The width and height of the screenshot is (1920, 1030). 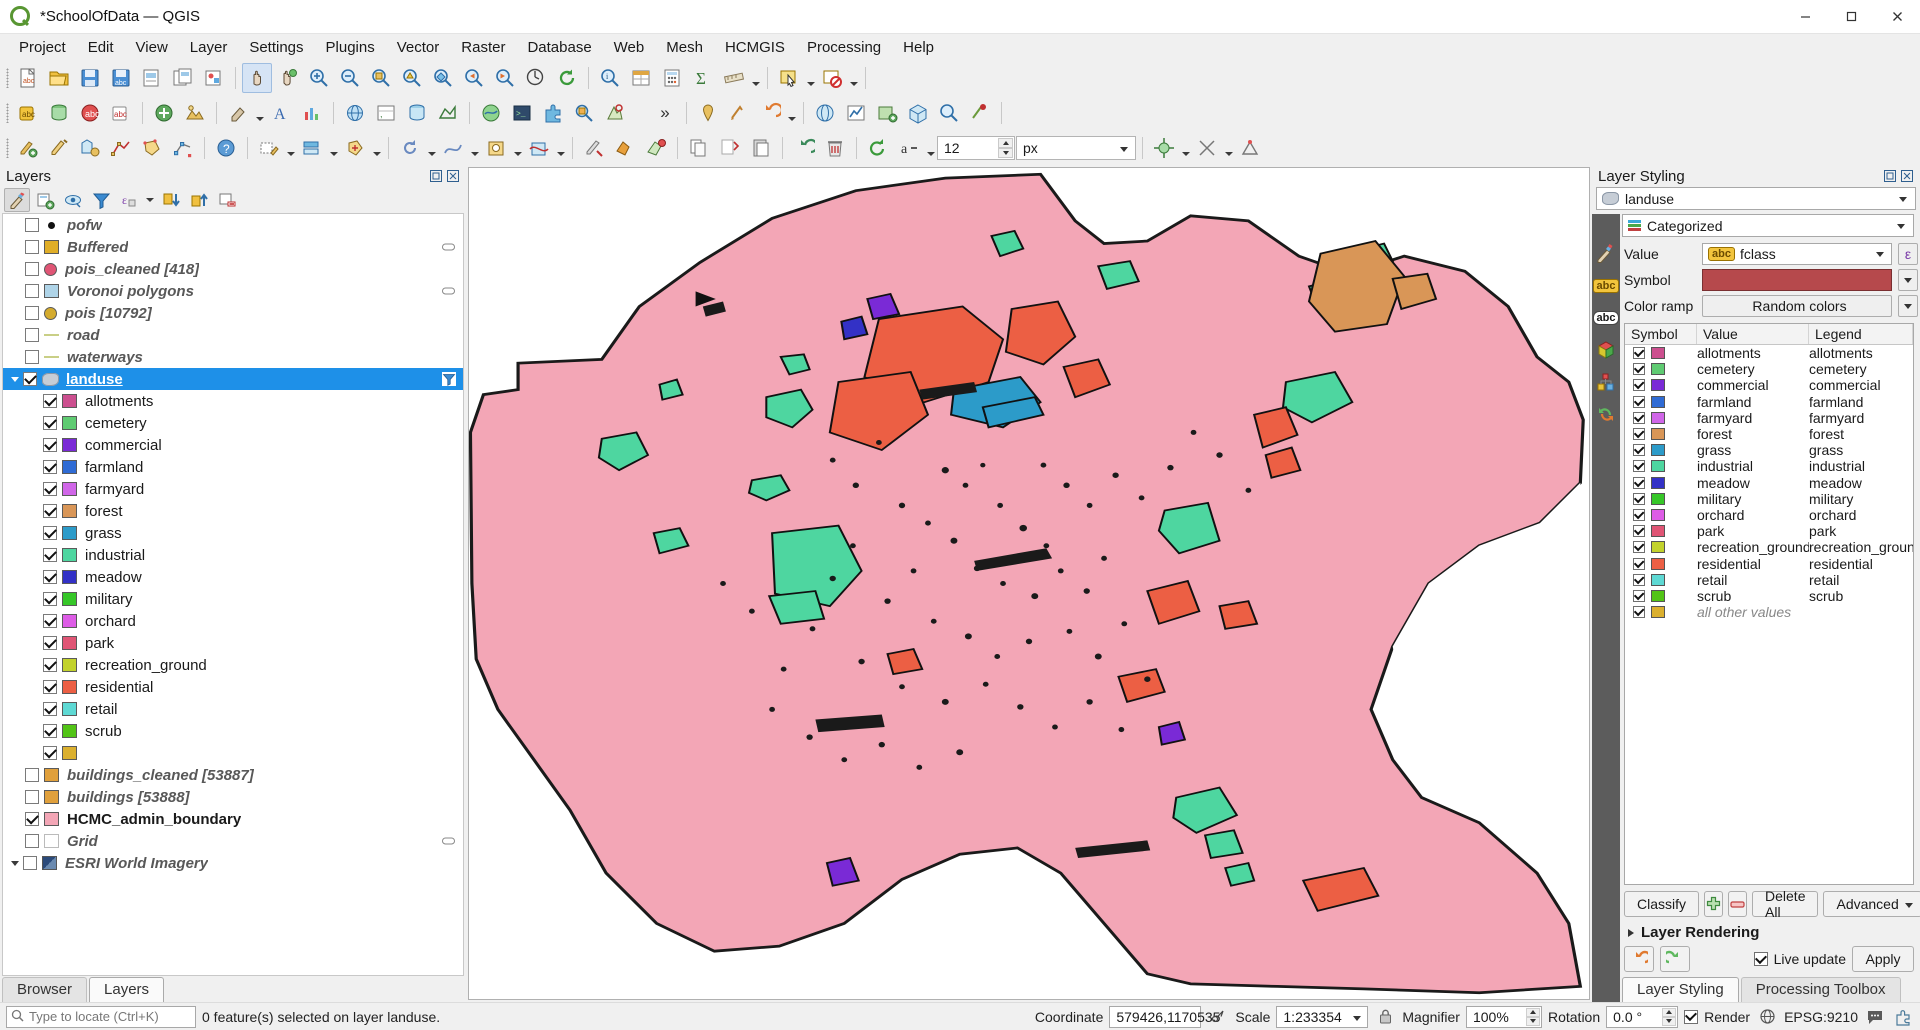 I want to click on add-group-icon, so click(x=45, y=200).